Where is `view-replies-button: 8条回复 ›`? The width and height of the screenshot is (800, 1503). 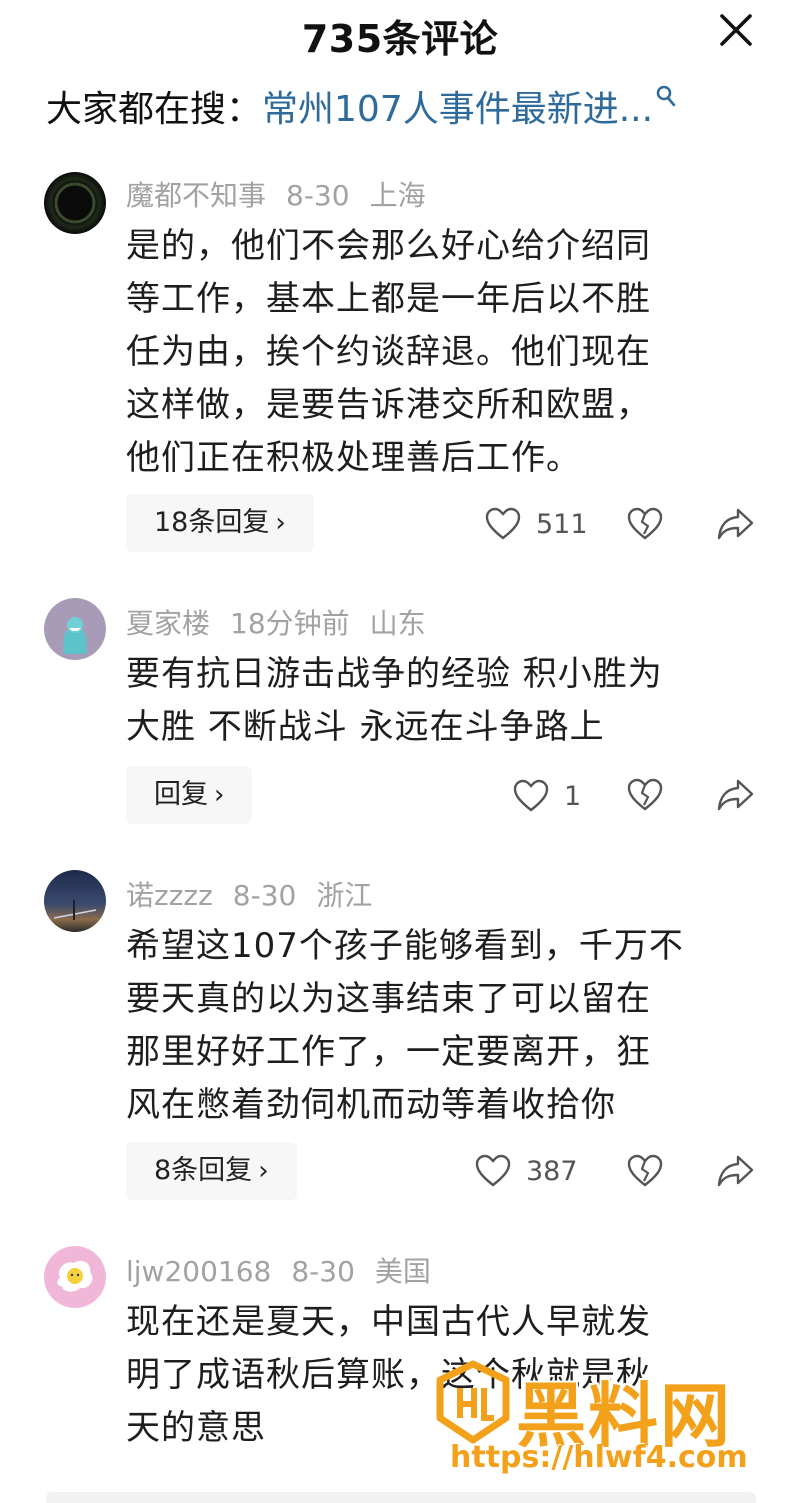
view-replies-button: 8条回复 › is located at coordinates (211, 1171).